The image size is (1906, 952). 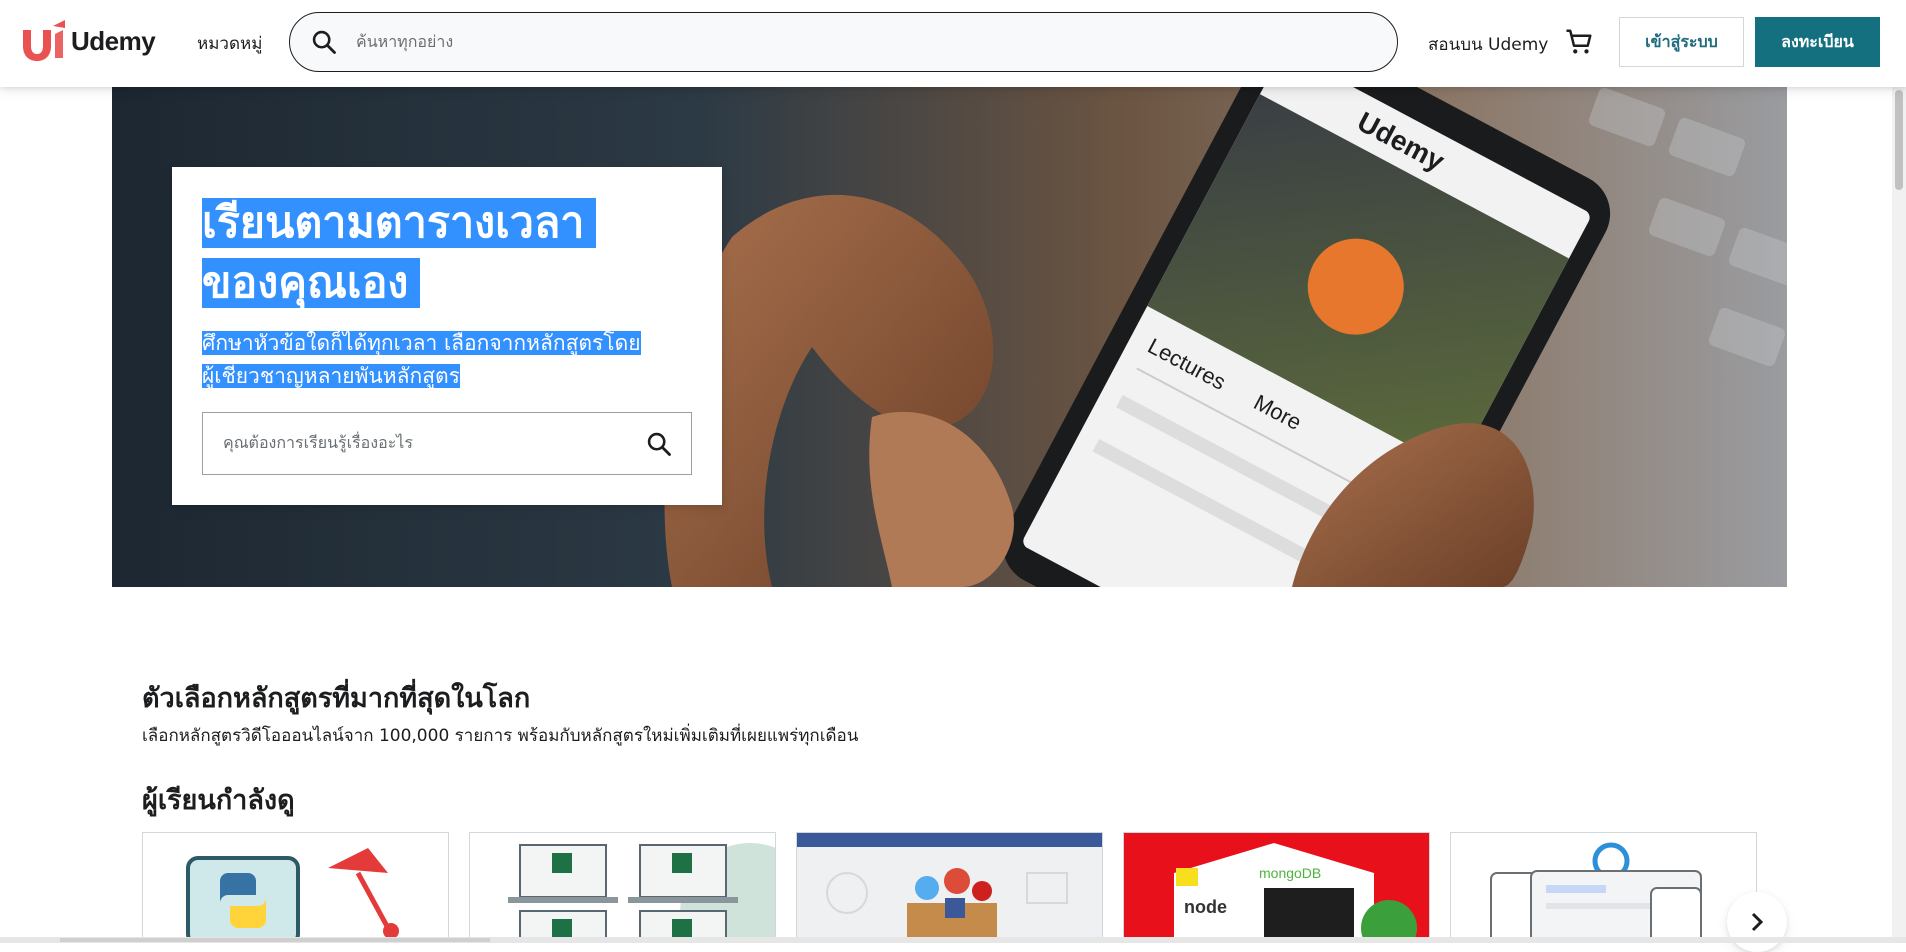 I want to click on header-search-bar: ค้นหาทุกอย่าง, so click(x=843, y=42).